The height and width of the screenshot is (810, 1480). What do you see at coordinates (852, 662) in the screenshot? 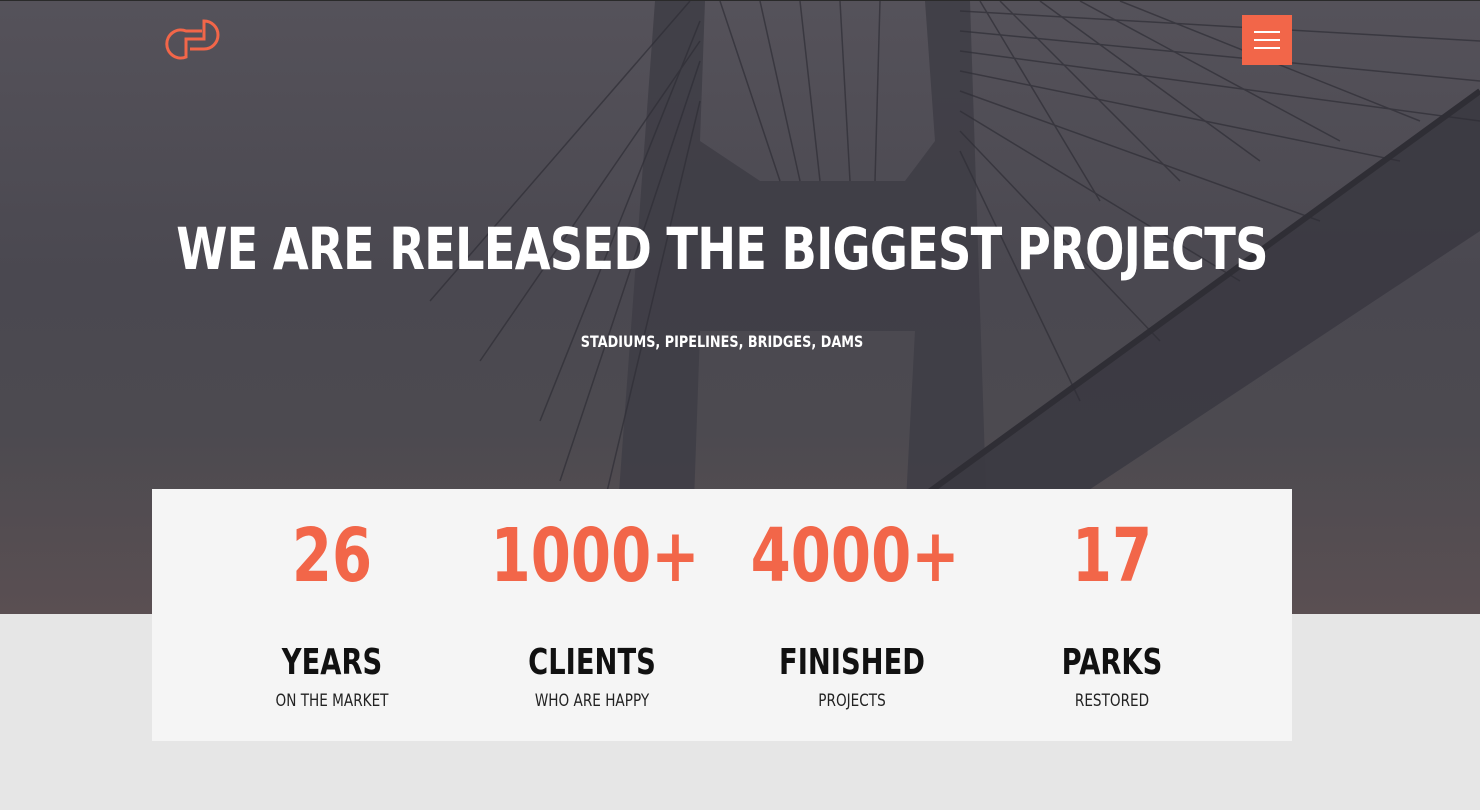
I see `stat-label: FINISHED` at bounding box center [852, 662].